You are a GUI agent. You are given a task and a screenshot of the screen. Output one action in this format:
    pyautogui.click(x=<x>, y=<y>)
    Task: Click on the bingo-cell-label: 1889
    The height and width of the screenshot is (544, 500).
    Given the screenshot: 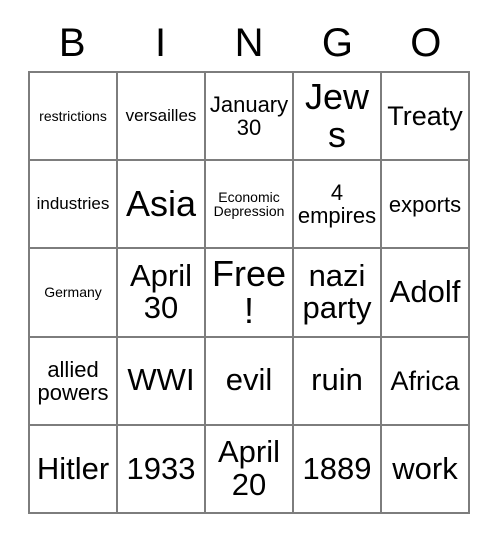 What is the action you would take?
    pyautogui.click(x=337, y=468)
    